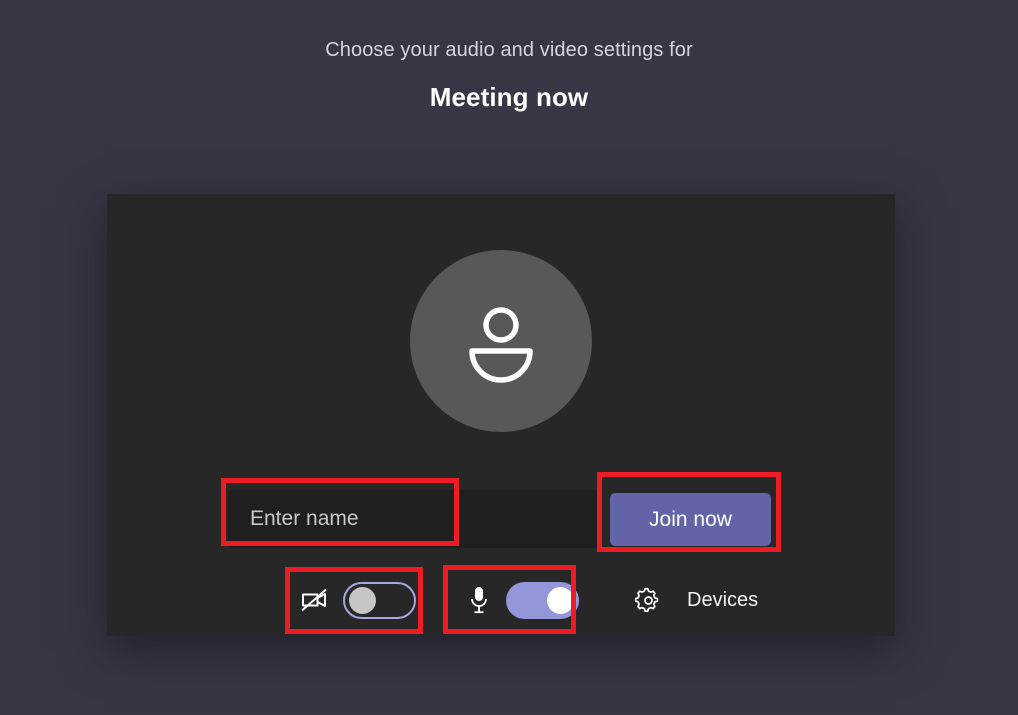 This screenshot has height=715, width=1018. Describe the element at coordinates (509, 97) in the screenshot. I see `meeting-title: Meeting now` at that location.